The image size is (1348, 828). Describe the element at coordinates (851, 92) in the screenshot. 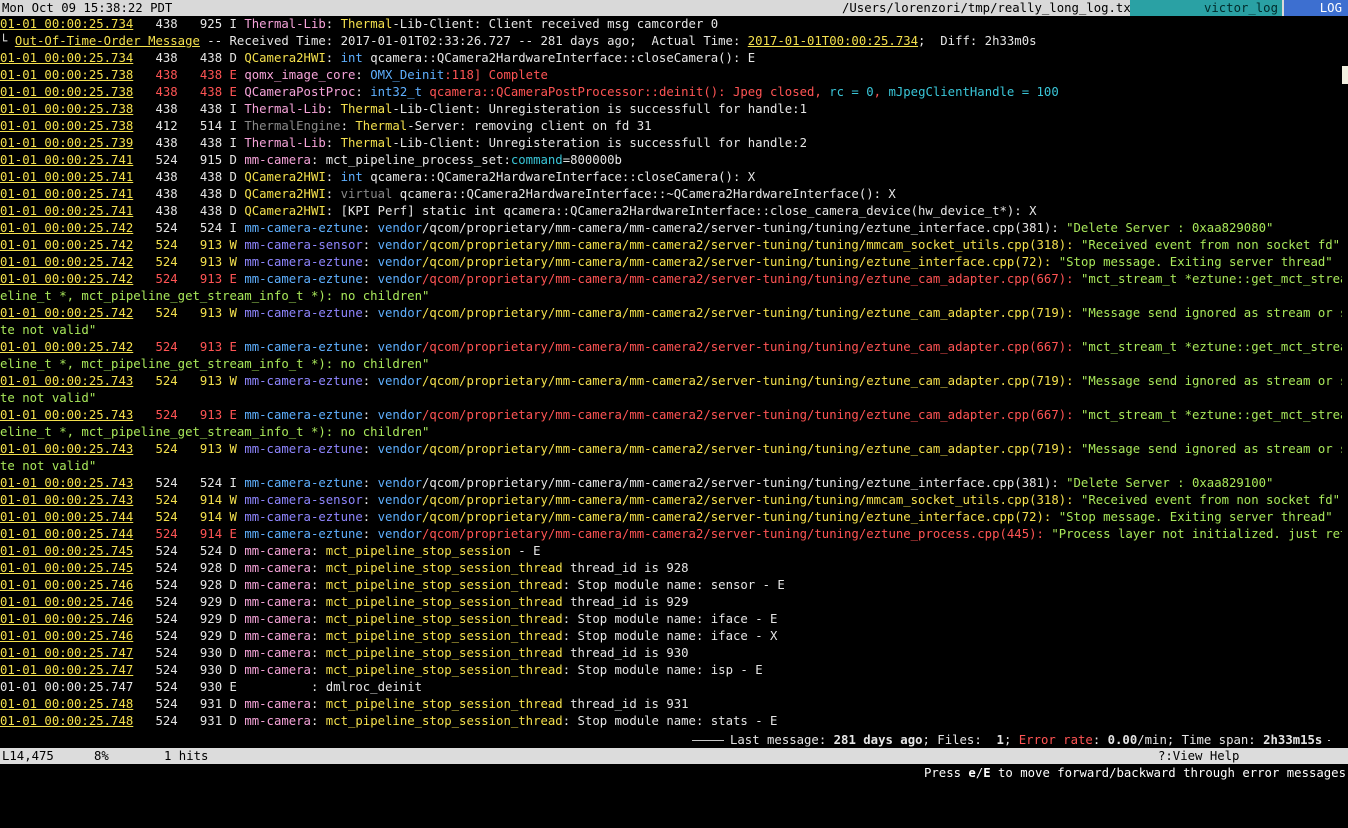

I see `log-segment: rc = 0` at that location.